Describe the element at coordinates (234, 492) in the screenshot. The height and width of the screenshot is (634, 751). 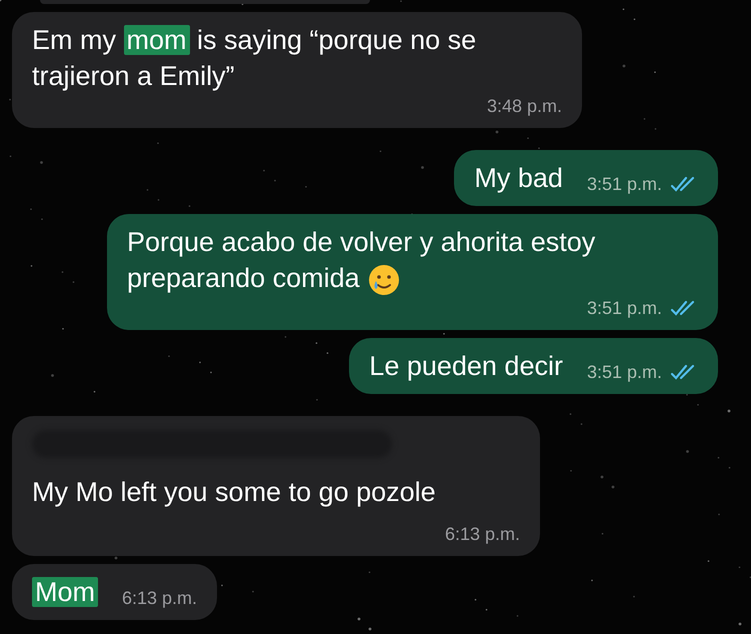
I see `message-text: My Mo left you some to go pozole` at that location.